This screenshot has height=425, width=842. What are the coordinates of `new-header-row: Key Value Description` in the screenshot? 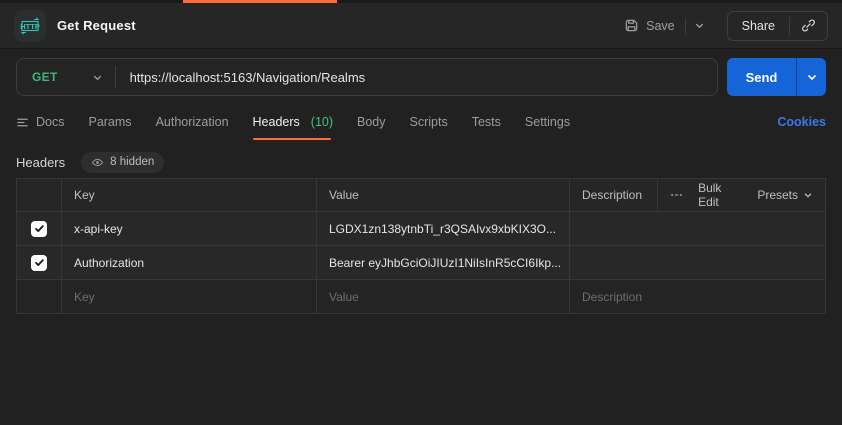 It's located at (421, 296).